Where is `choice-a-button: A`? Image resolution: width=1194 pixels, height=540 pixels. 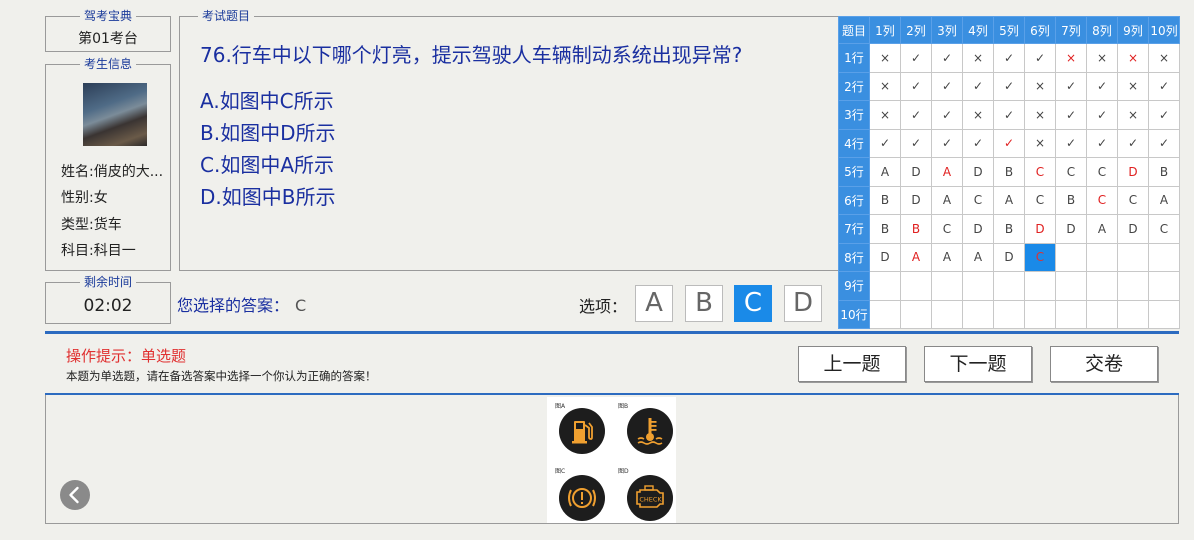 choice-a-button: A is located at coordinates (654, 303).